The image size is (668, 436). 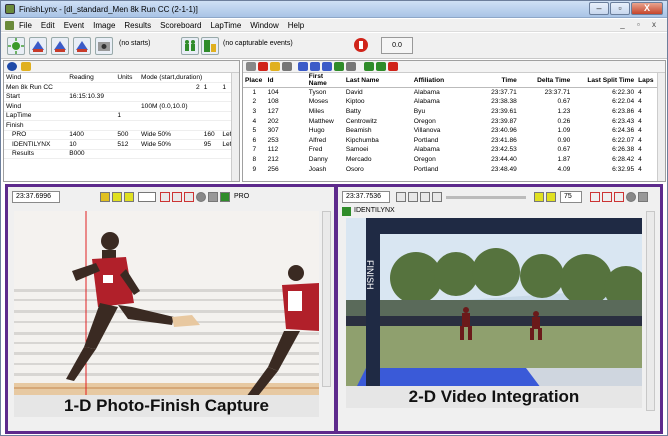 What do you see at coordinates (121, 144) in the screenshot?
I see `event-row: IDENTILYNX 10 512 Wide 50% 95 Left` at bounding box center [121, 144].